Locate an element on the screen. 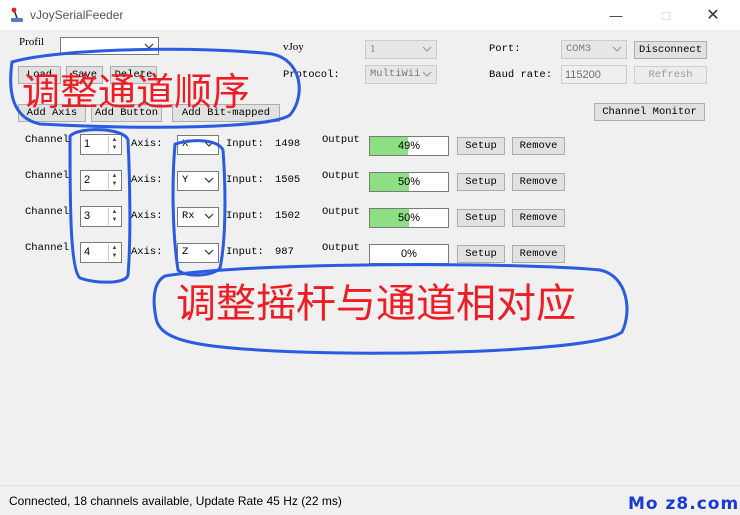  watermark: Mo z8.com is located at coordinates (684, 504).